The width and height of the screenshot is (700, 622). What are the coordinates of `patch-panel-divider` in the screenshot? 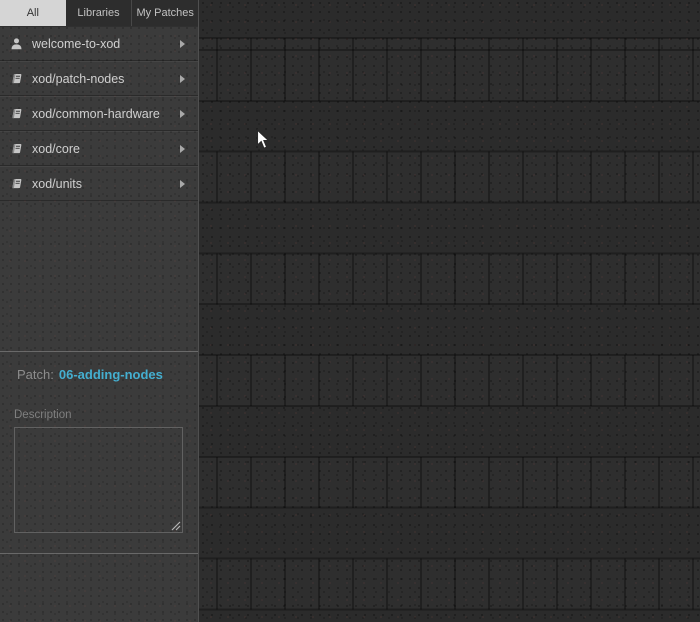 It's located at (99, 351).